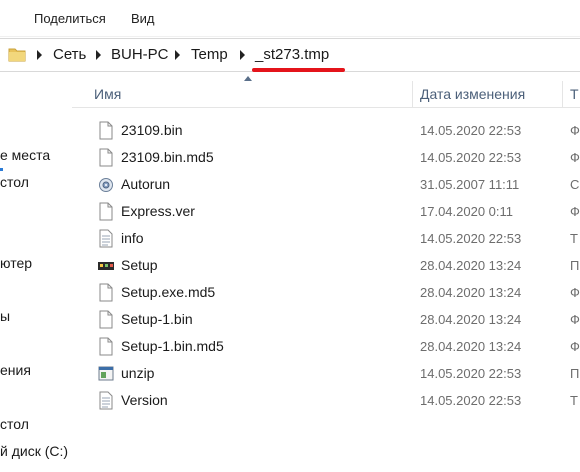  I want to click on file-name: Setup-1.bin.md5, so click(172, 346).